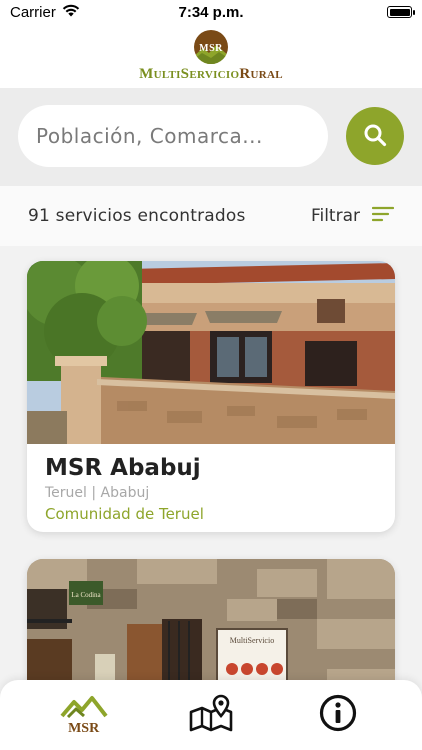 The width and height of the screenshot is (422, 750). I want to click on status-left: Carrier, so click(45, 12).